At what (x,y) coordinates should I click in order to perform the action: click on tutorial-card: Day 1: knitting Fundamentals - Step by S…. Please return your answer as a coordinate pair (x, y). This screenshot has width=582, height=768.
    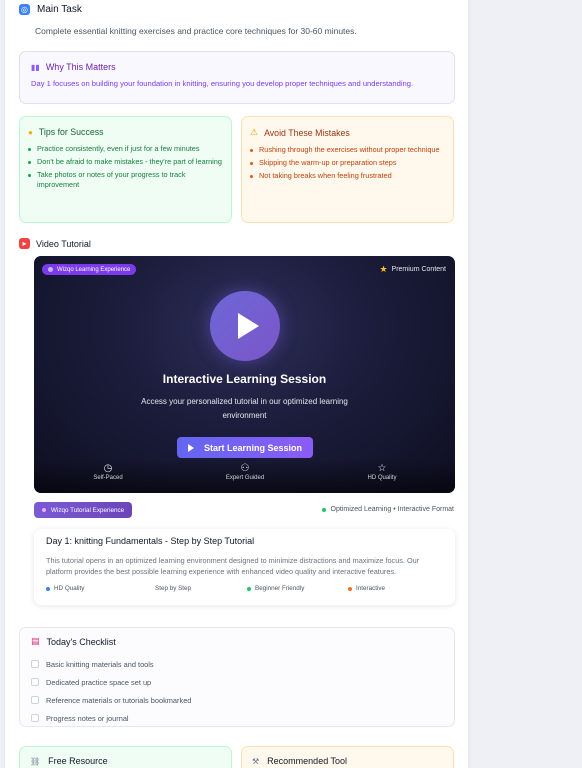
    Looking at the image, I should click on (244, 567).